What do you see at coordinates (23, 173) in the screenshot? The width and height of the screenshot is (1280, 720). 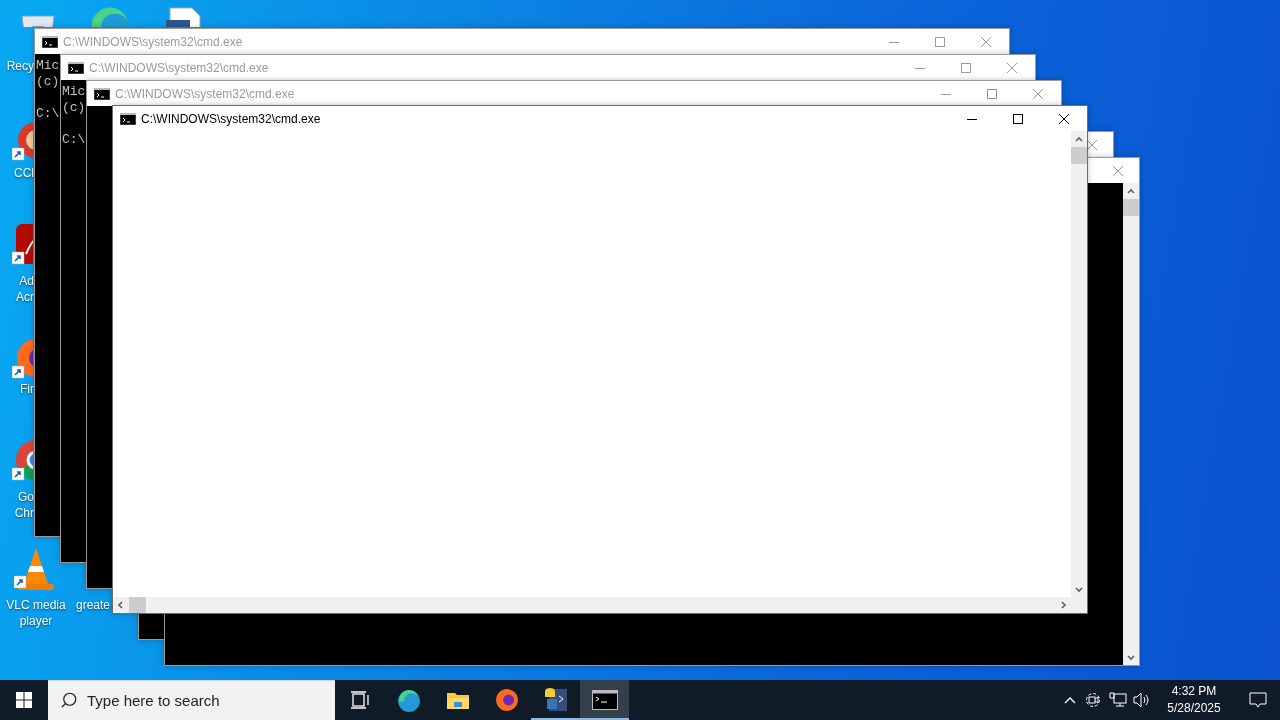 I see `desktop-icon-label: CCl` at bounding box center [23, 173].